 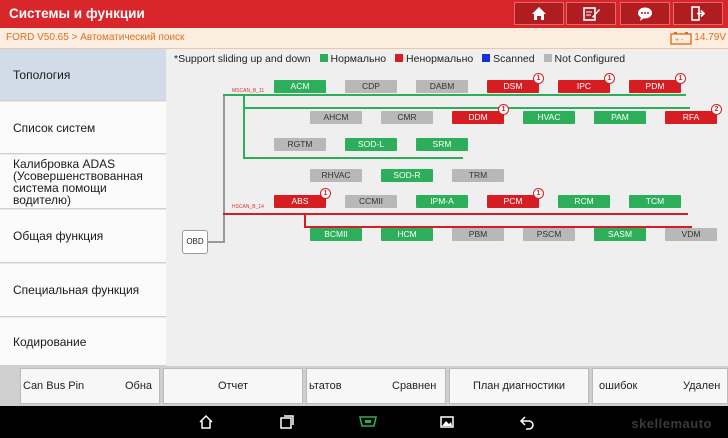 I want to click on module-rgtm: RGTM, so click(x=300, y=144).